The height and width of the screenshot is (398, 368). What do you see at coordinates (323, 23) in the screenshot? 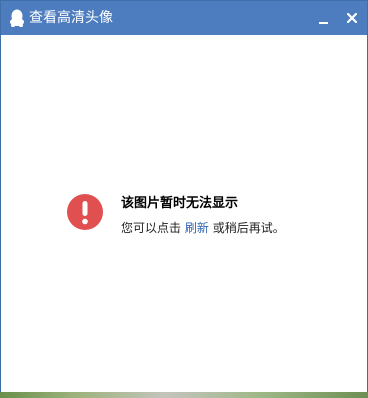
I see `minimize-icon` at bounding box center [323, 23].